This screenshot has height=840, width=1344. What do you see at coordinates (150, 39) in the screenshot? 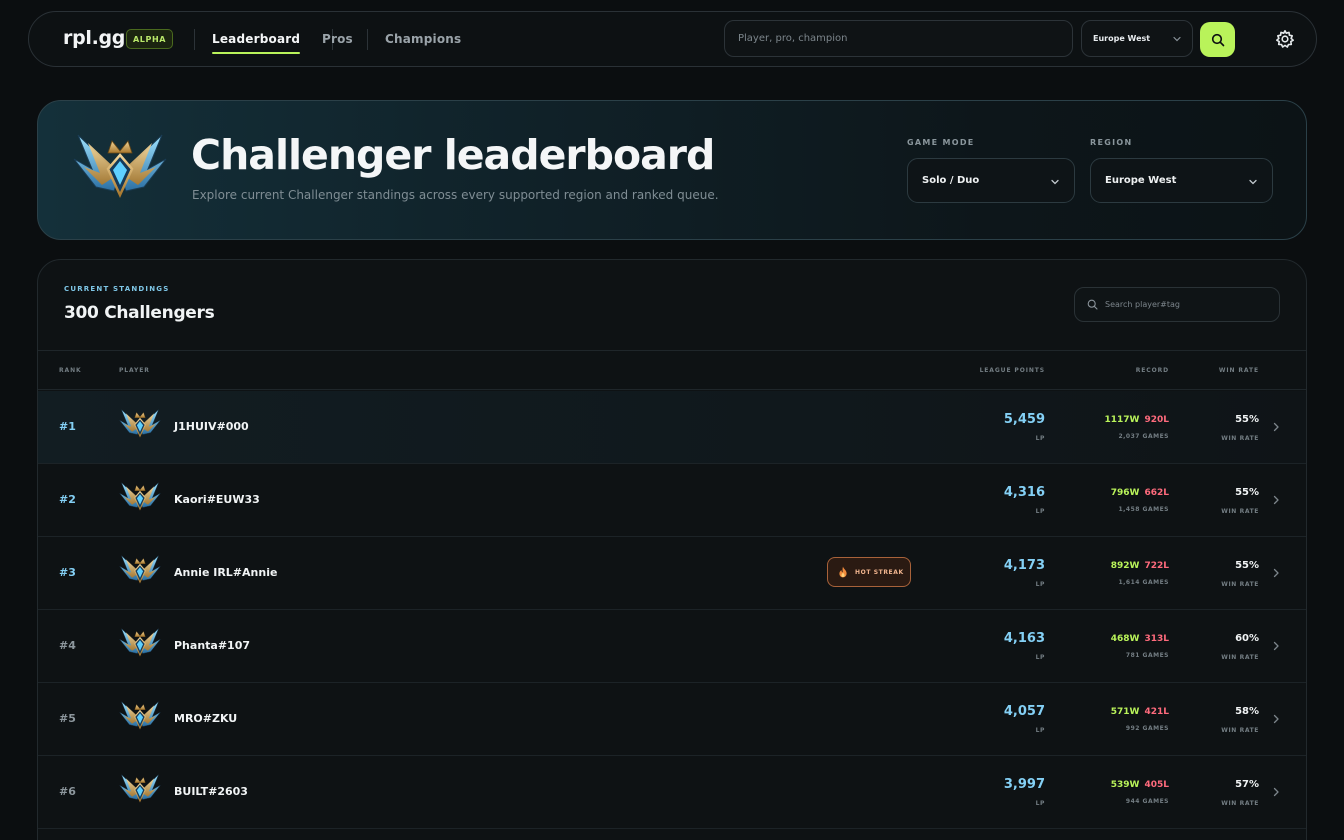
I see `alpha-badge: ALPHA` at bounding box center [150, 39].